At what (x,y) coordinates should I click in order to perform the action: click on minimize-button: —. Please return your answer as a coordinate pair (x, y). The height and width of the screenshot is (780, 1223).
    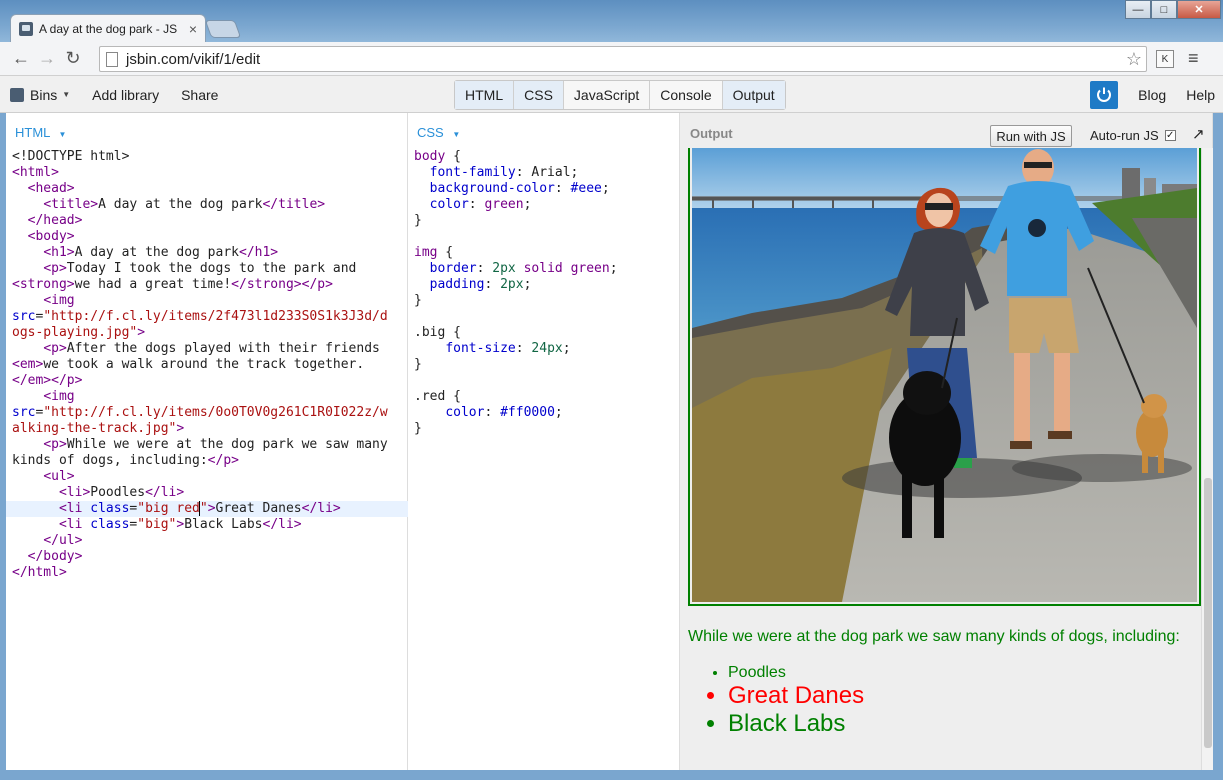
    Looking at the image, I should click on (1138, 9).